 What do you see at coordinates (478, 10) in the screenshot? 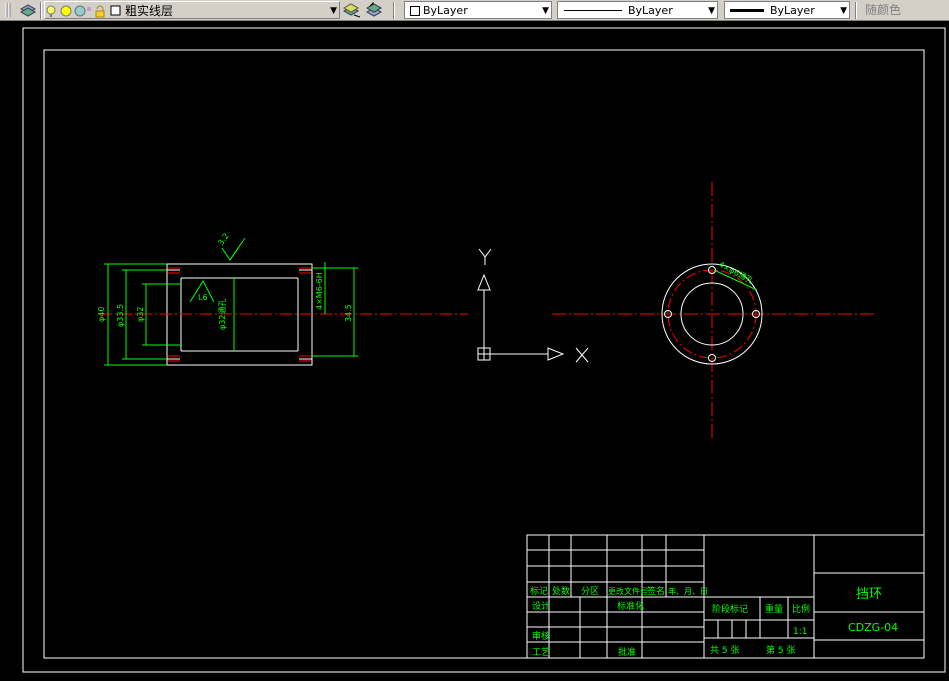
I see `color-dropdown: ByLayer ▼` at bounding box center [478, 10].